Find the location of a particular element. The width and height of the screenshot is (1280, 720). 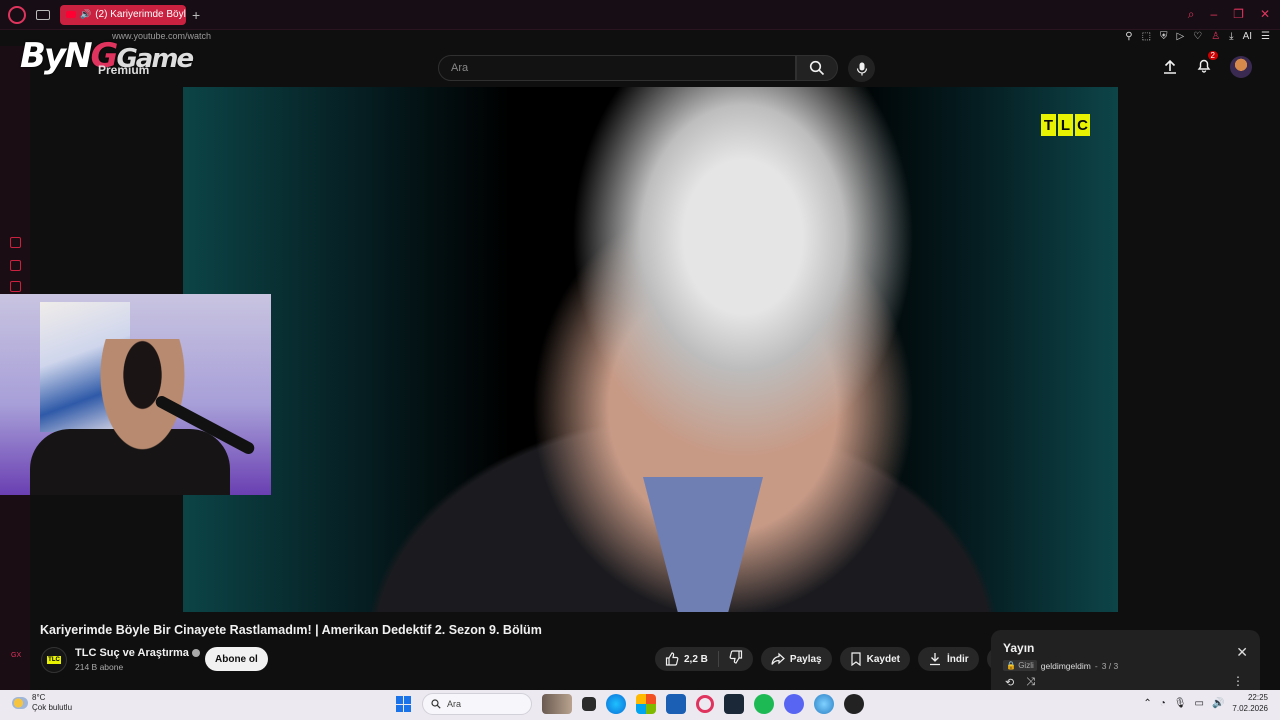

voice-search-button is located at coordinates (861, 68).